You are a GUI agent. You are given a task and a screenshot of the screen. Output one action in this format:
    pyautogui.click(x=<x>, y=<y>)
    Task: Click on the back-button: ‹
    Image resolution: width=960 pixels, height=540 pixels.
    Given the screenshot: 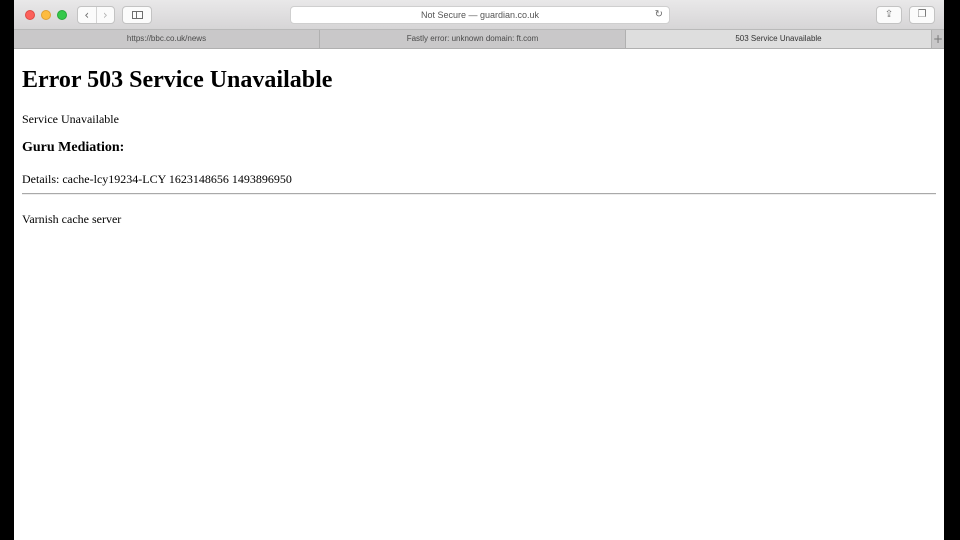 What is the action you would take?
    pyautogui.click(x=87, y=15)
    